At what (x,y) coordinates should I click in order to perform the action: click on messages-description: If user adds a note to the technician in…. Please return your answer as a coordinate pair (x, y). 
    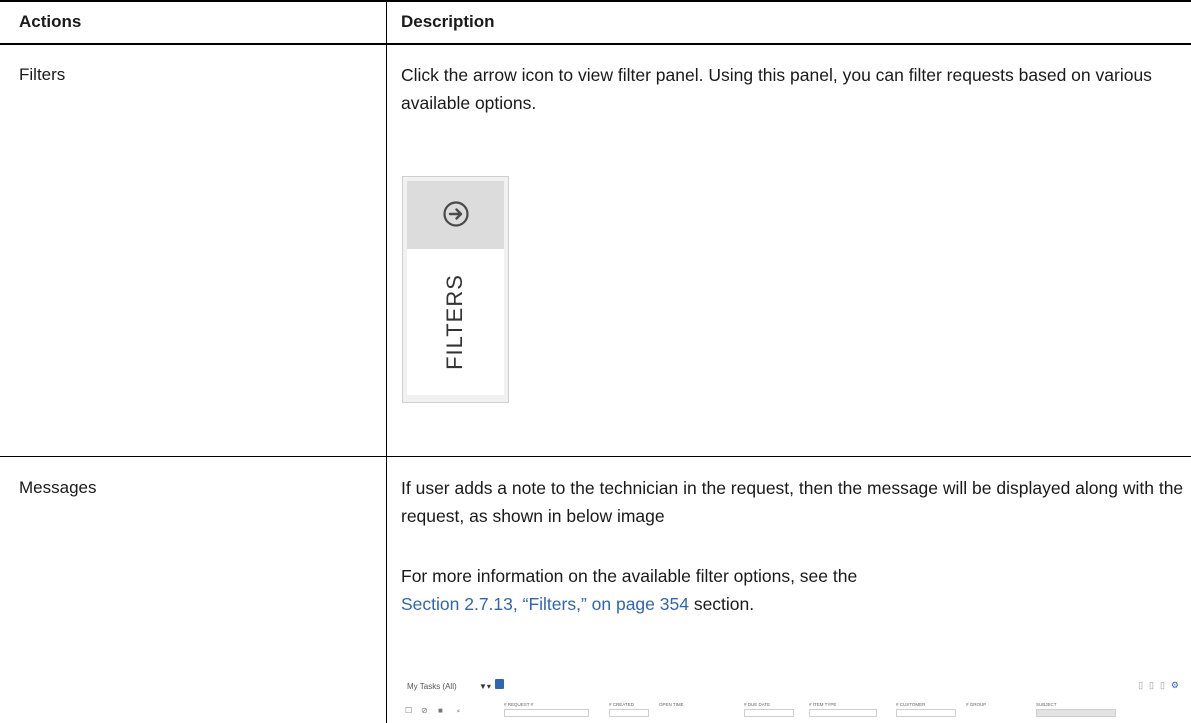
    Looking at the image, I should click on (792, 502).